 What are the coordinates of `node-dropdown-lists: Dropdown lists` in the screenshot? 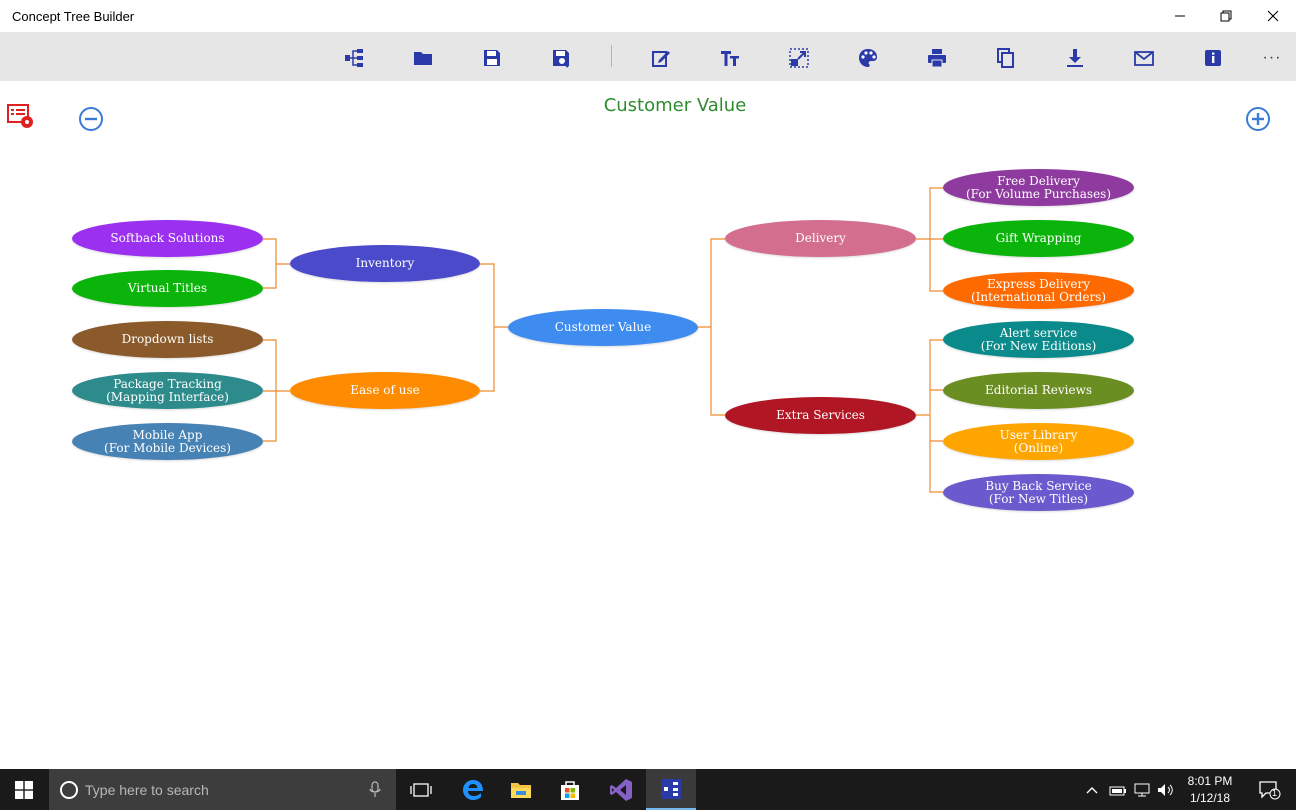 It's located at (167, 339).